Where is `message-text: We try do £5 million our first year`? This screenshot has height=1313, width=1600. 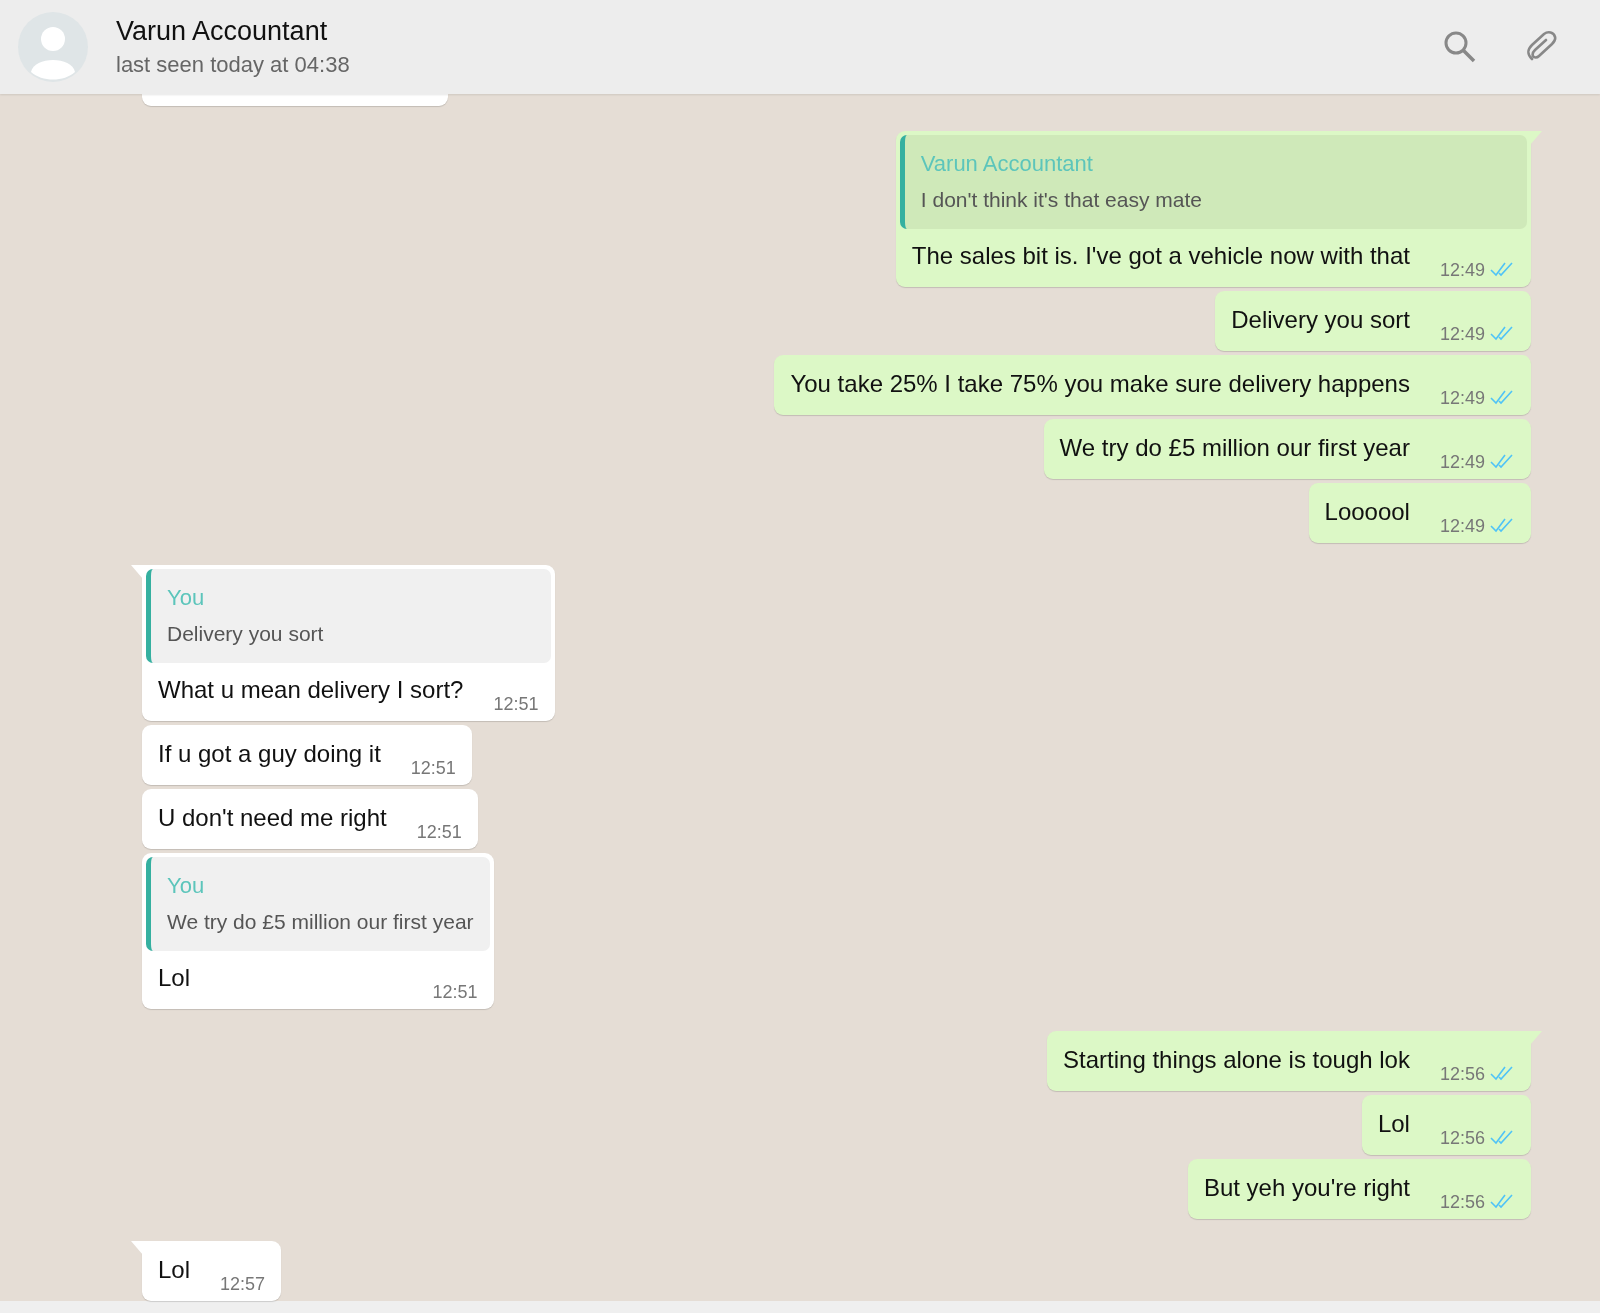
message-text: We try do £5 million our first year is located at coordinates (1234, 448).